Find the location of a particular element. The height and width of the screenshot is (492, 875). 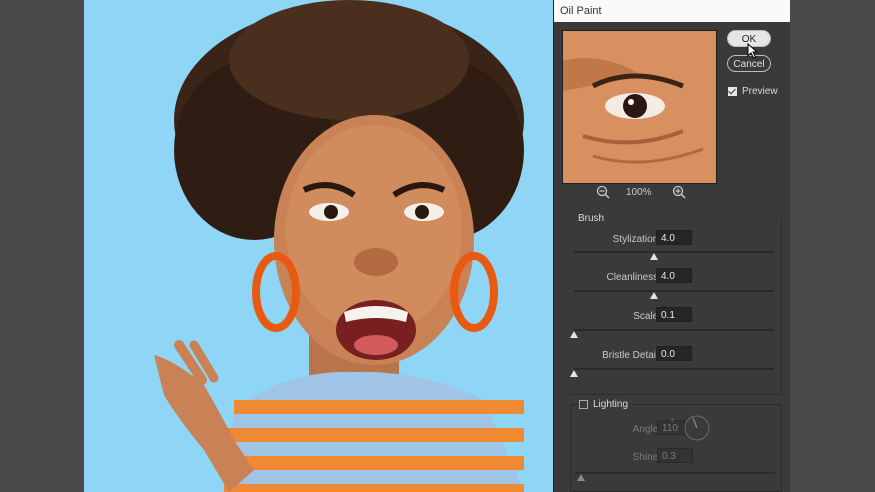

cleanliness-label: Cleanliness: is located at coordinates (633, 277).